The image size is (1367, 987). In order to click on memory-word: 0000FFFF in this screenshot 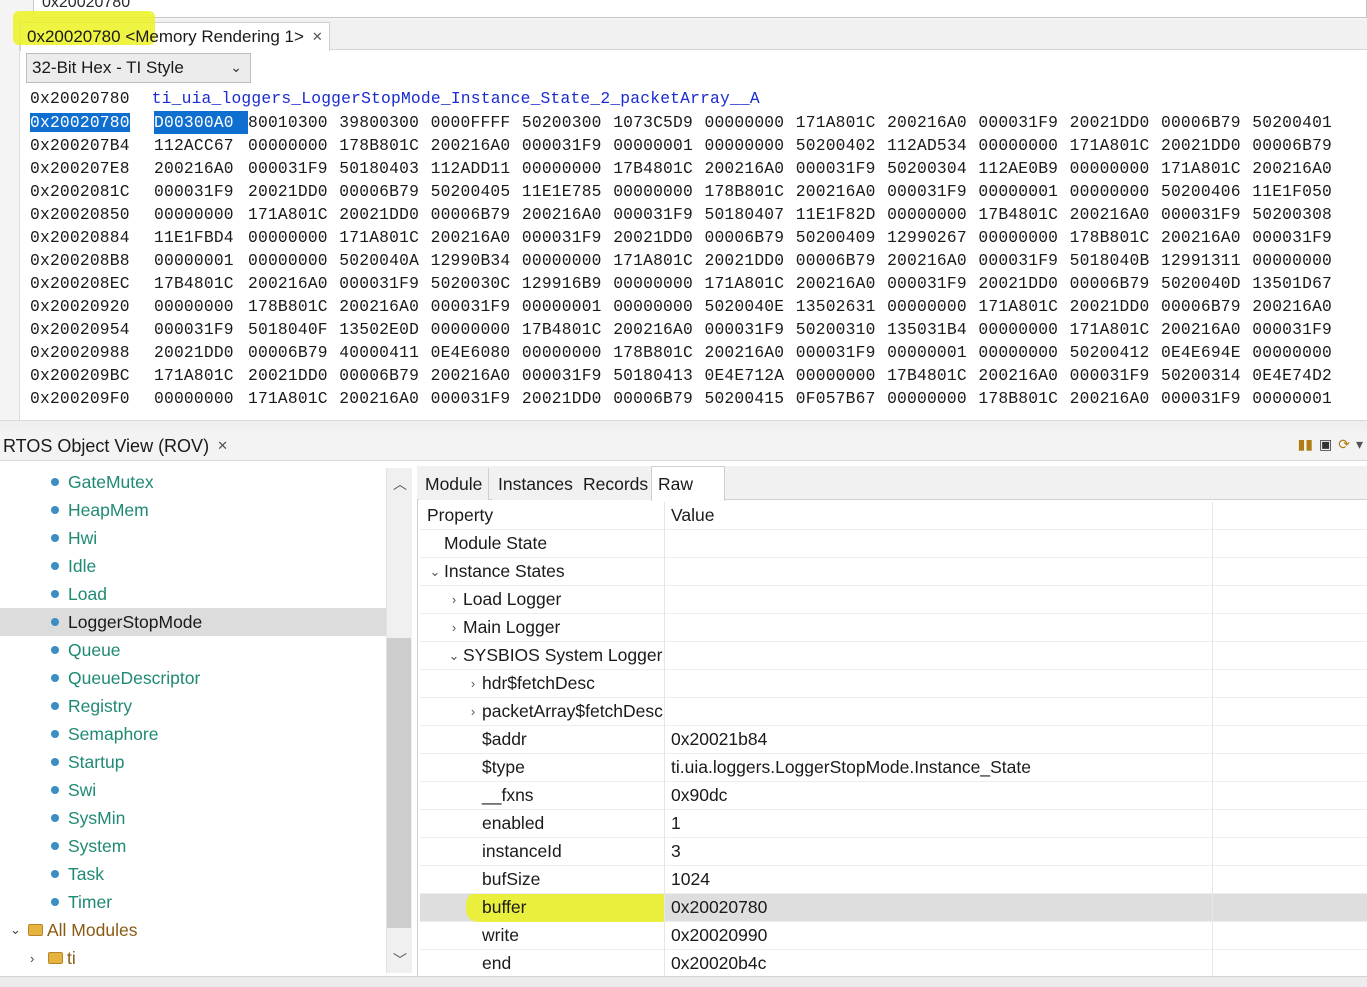, I will do `click(476, 122)`.